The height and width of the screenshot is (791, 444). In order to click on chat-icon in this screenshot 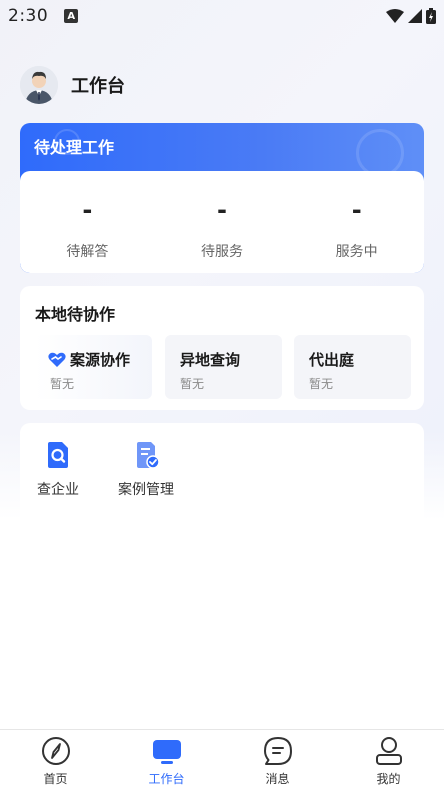, I will do `click(277, 751)`.